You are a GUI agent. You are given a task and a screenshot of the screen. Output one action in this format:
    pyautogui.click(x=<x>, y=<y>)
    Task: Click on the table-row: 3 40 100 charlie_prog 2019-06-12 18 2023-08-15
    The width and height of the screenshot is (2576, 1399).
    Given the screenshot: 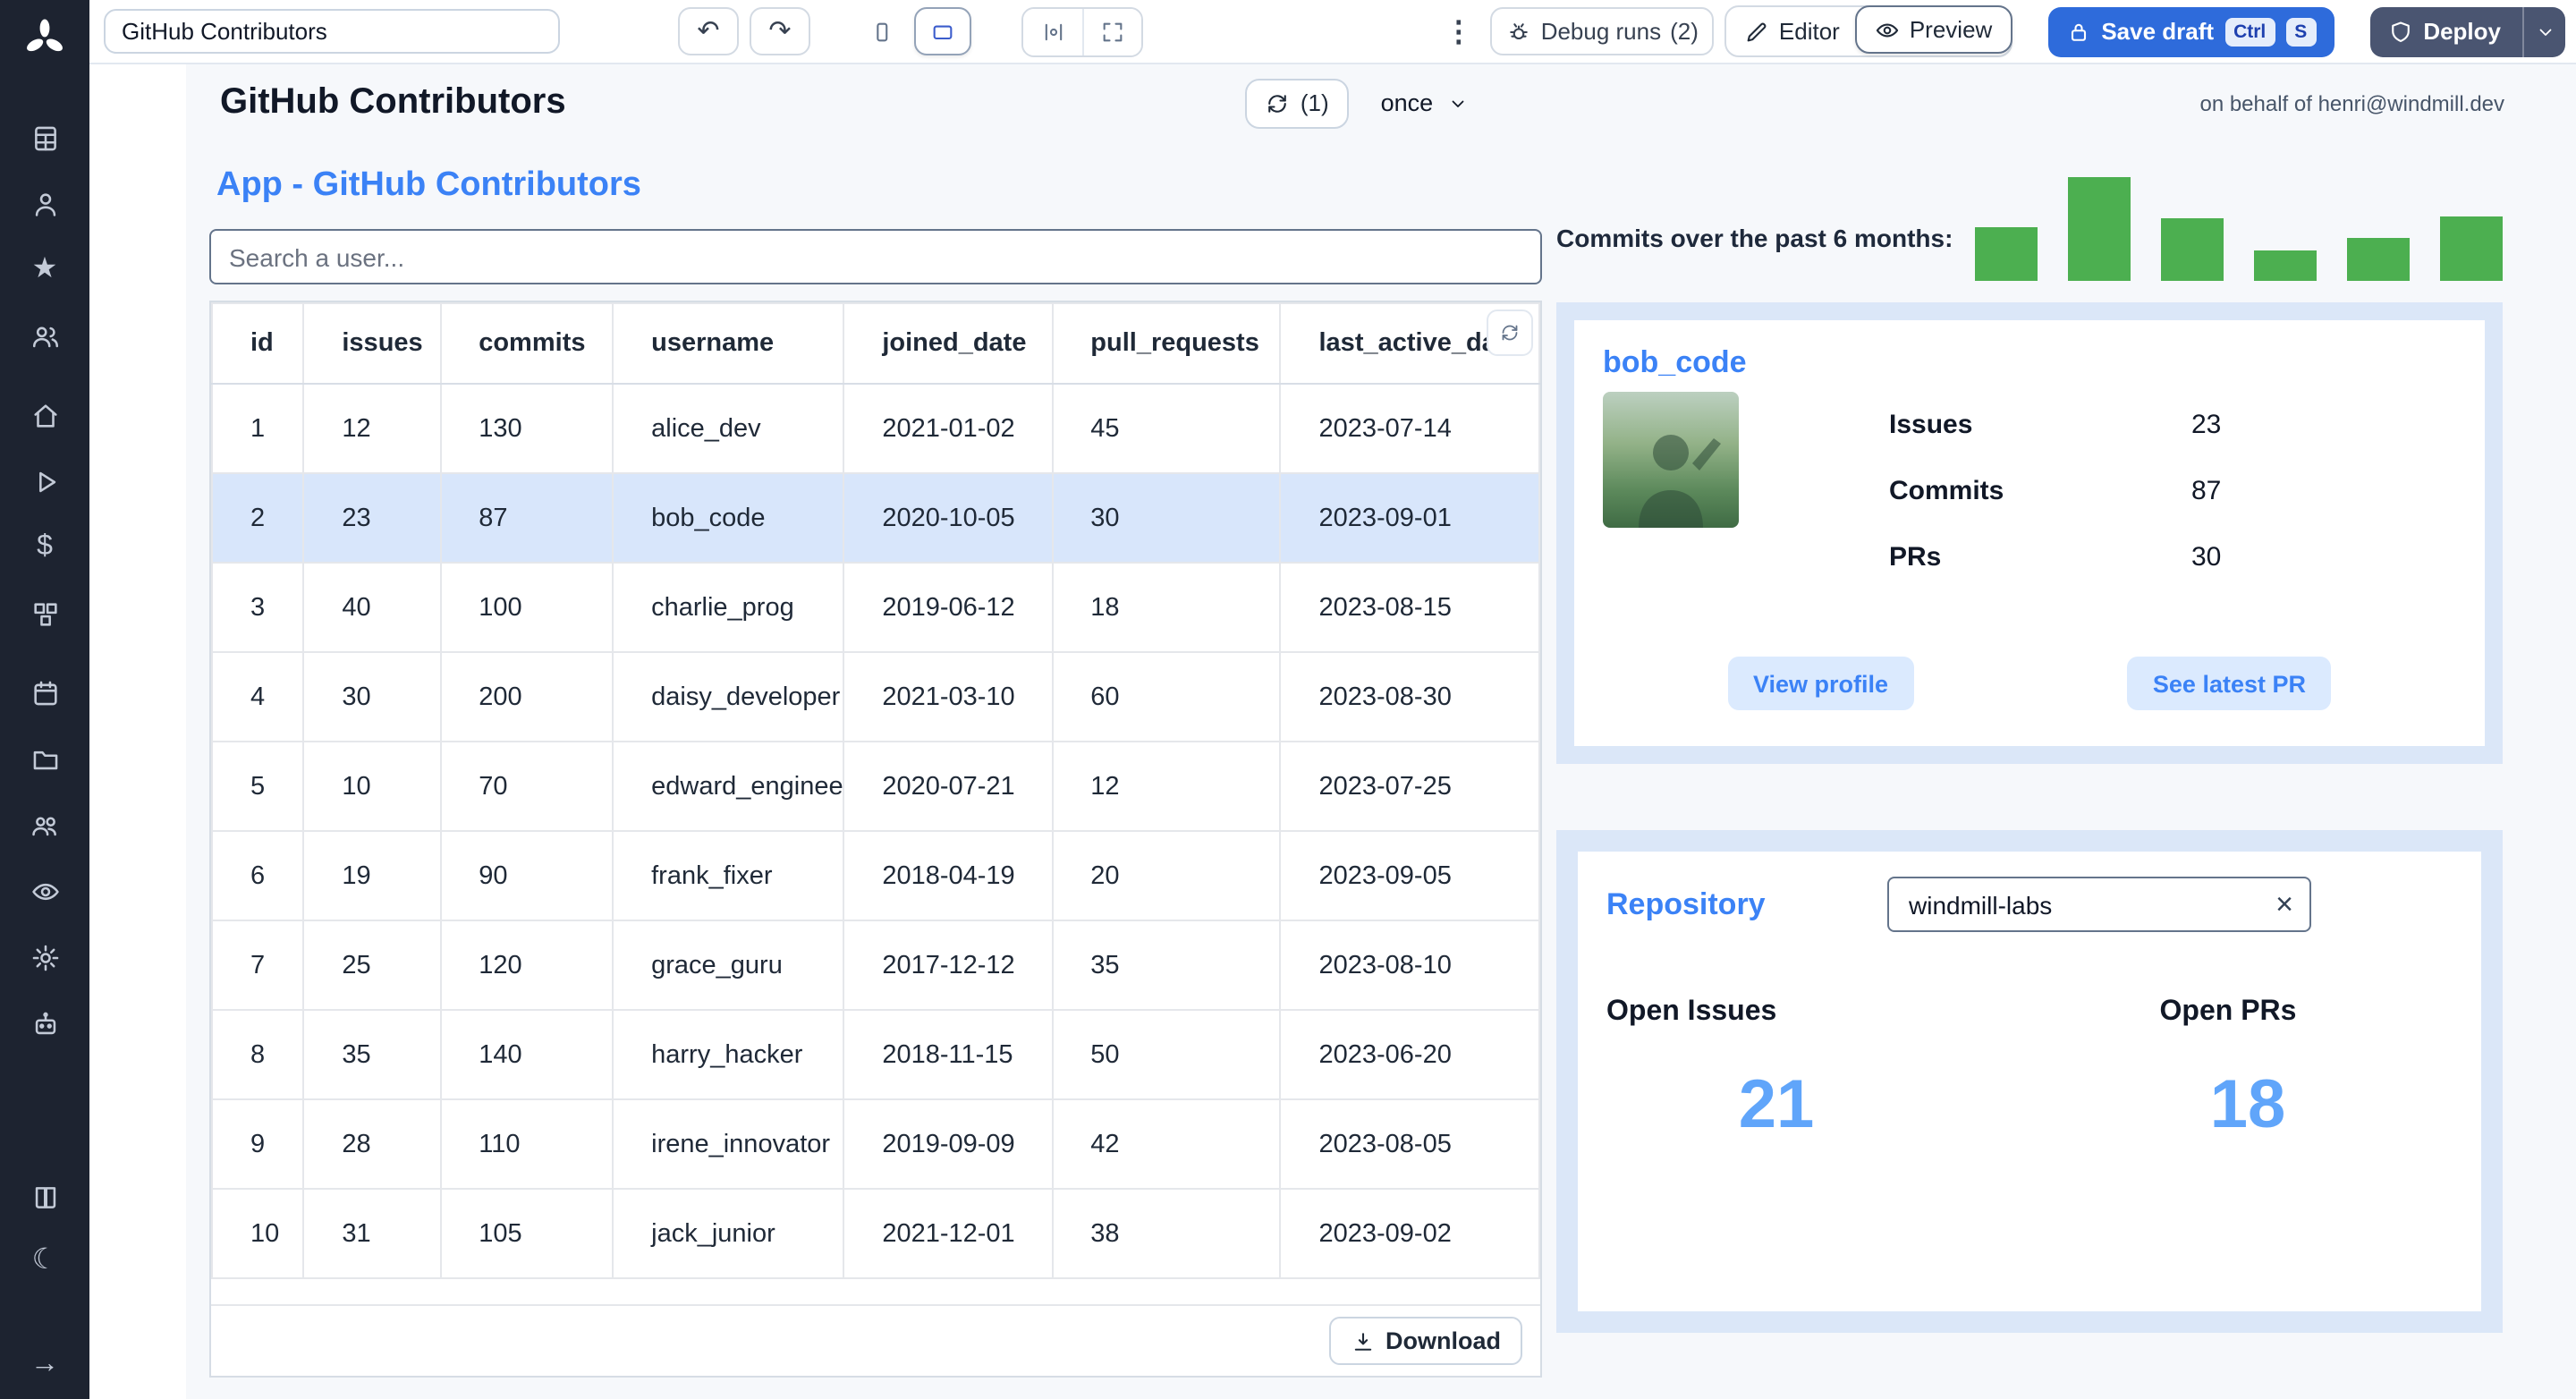 What is the action you would take?
    pyautogui.click(x=875, y=607)
    